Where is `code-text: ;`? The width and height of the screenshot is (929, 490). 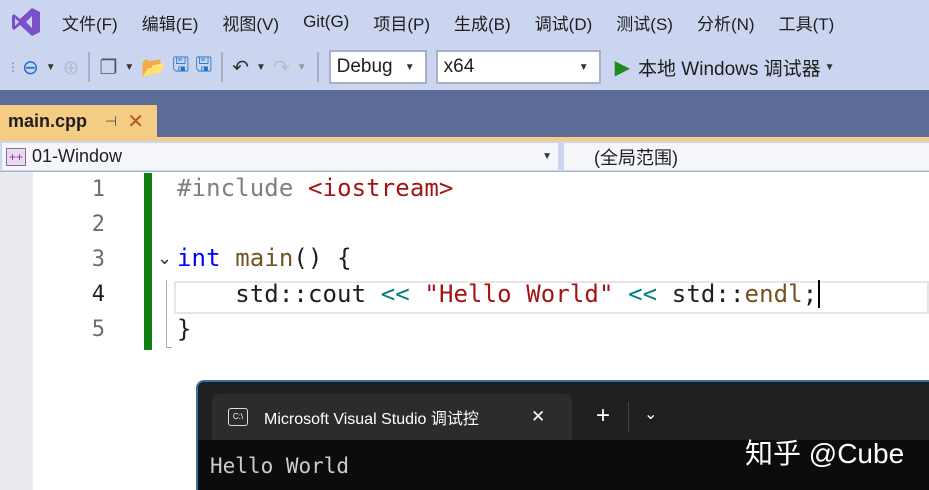
code-text: ; is located at coordinates (810, 294).